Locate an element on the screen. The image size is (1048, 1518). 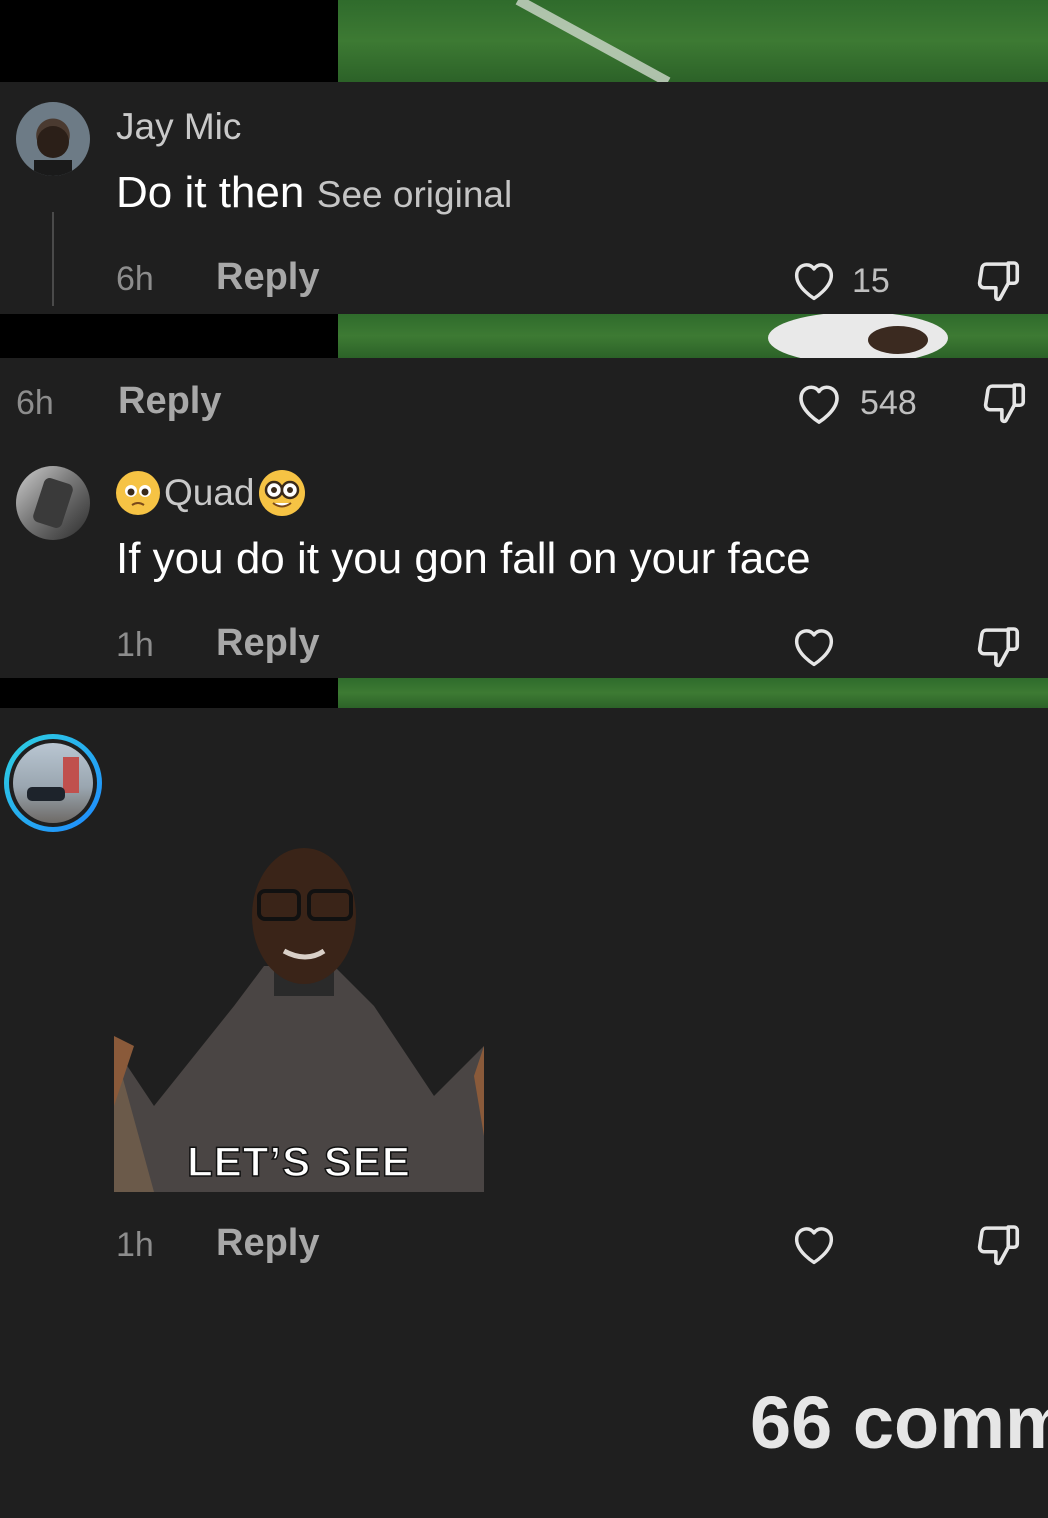
avatar-story-ring is located at coordinates (53, 783).